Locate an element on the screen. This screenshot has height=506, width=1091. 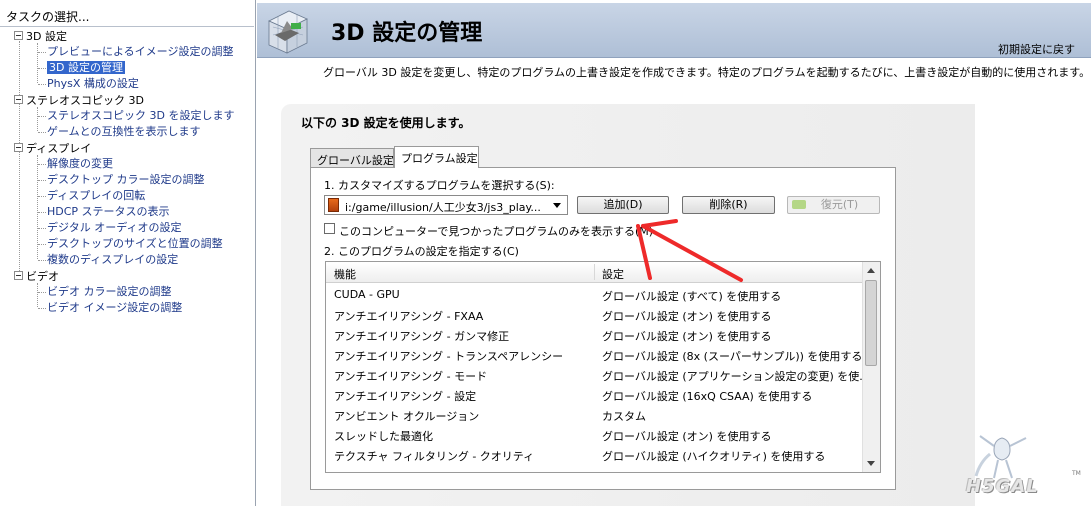
feature-cell: アンチエイリアシング - FXAA is located at coordinates (409, 316).